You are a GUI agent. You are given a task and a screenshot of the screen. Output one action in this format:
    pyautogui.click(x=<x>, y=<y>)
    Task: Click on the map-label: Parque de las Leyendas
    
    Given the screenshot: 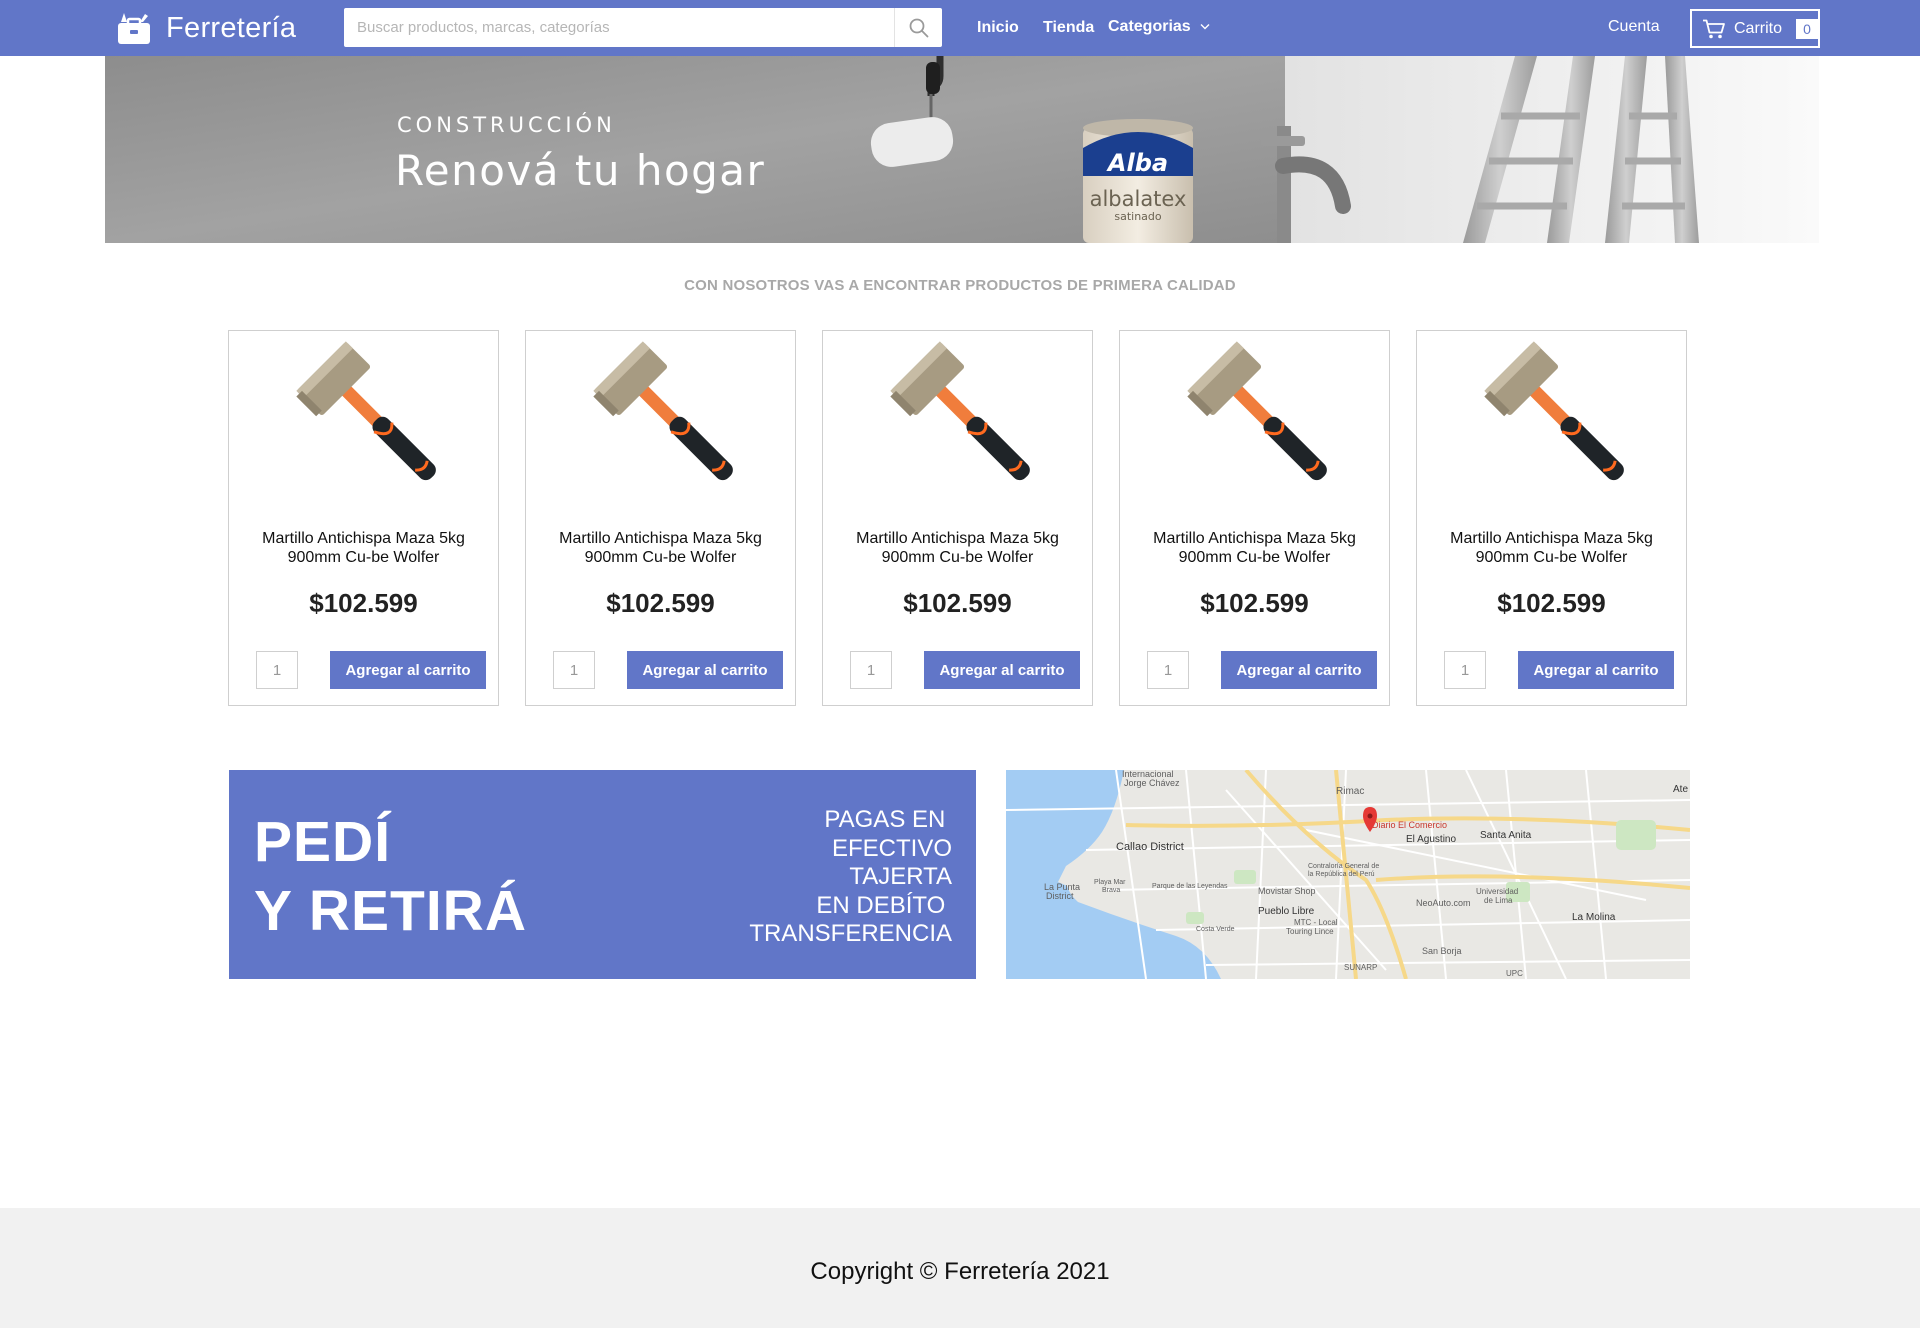 What is the action you would take?
    pyautogui.click(x=1190, y=886)
    